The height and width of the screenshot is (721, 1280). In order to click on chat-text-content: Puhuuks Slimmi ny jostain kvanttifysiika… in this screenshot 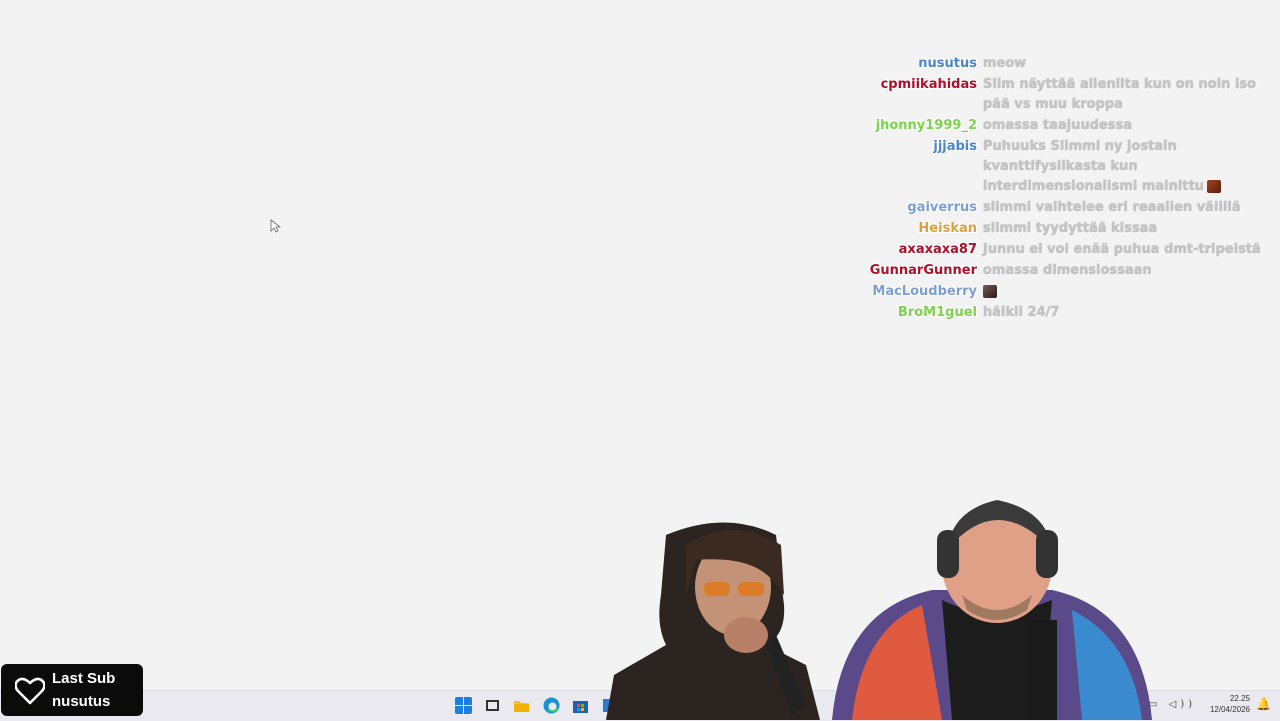, I will do `click(1094, 166)`.